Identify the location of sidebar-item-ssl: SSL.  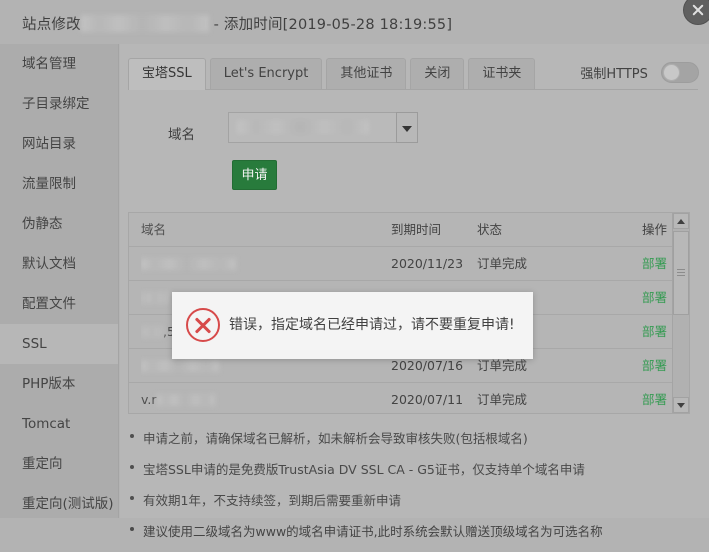
(59, 344).